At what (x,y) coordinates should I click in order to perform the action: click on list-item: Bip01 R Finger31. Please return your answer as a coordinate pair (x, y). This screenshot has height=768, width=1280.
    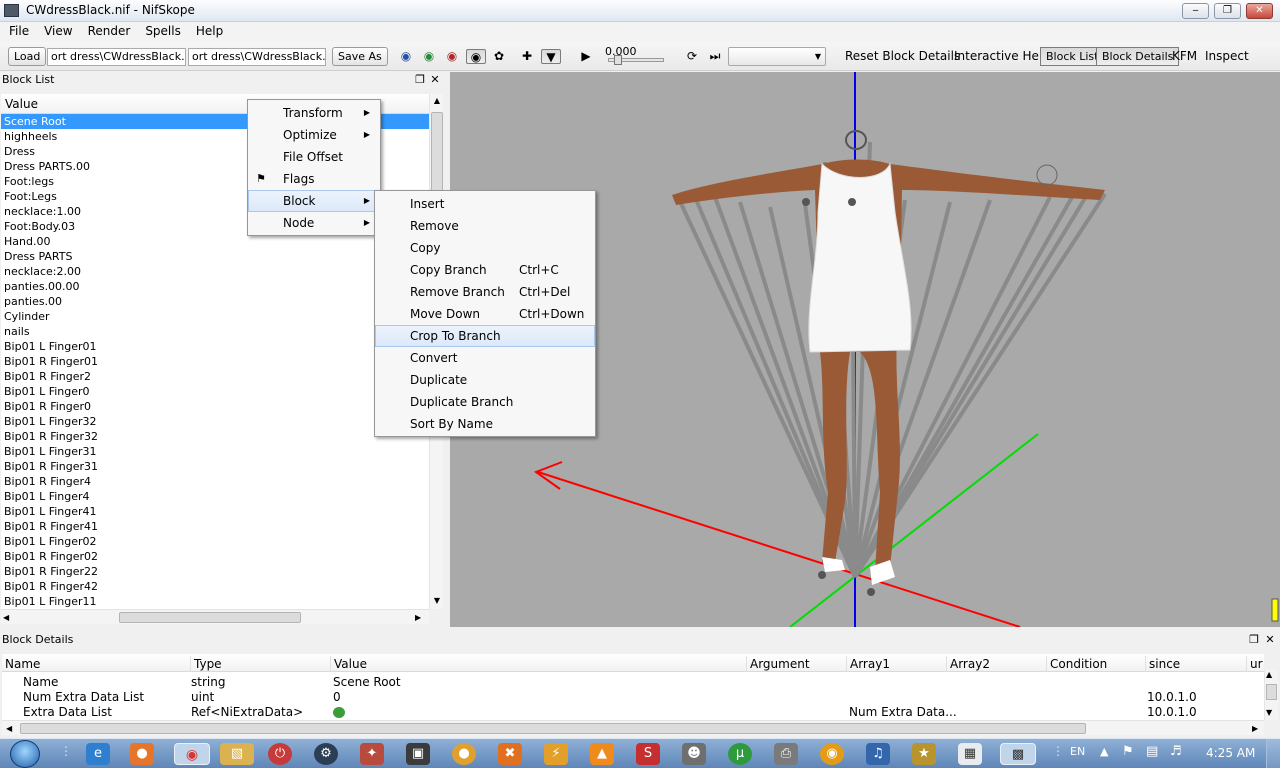
    Looking at the image, I should click on (215, 466).